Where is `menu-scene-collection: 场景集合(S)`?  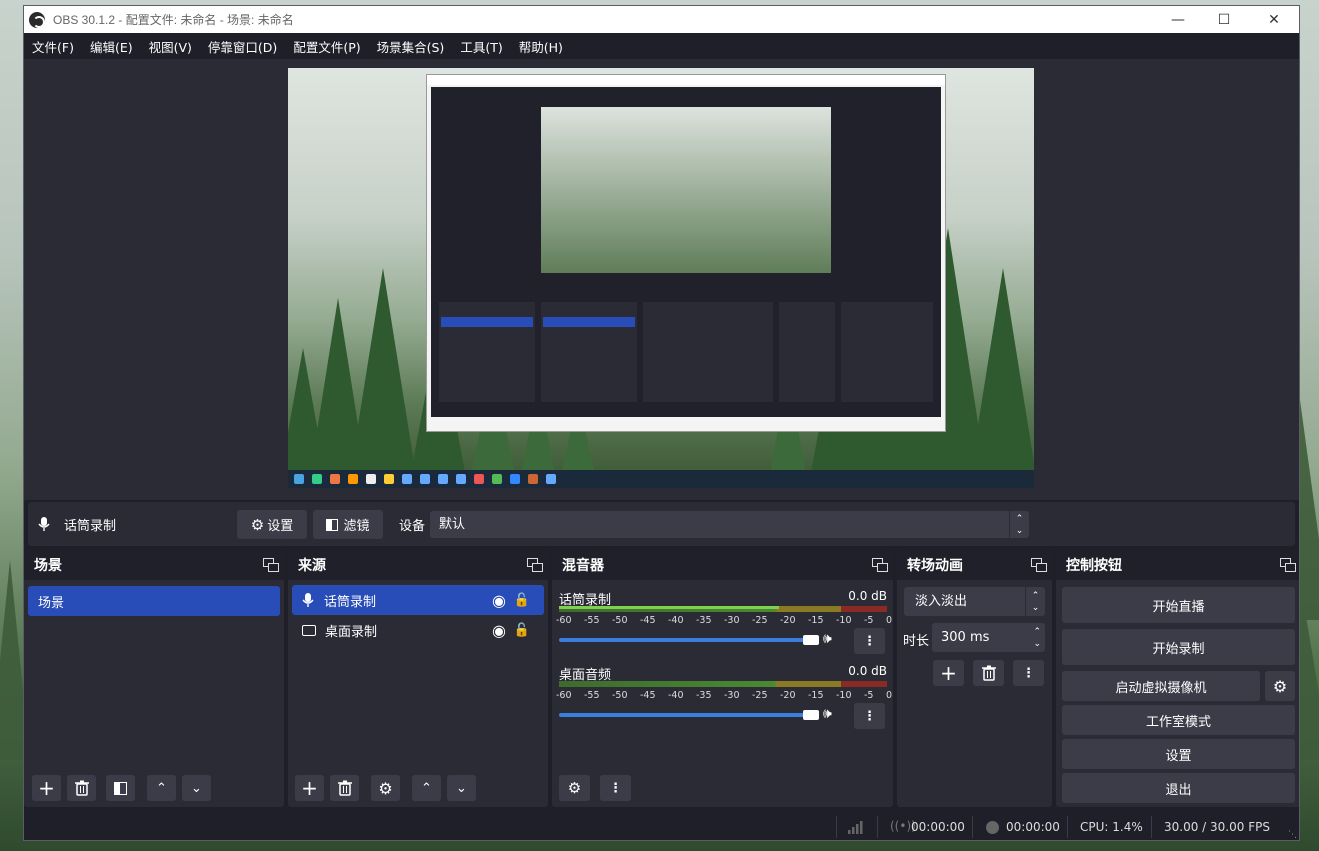 menu-scene-collection: 场景集合(S) is located at coordinates (411, 46).